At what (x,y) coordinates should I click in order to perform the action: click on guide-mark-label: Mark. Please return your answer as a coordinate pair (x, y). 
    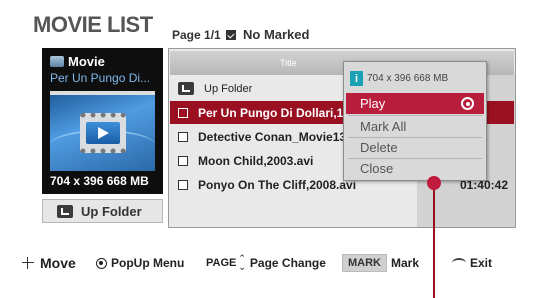
    Looking at the image, I should click on (405, 263).